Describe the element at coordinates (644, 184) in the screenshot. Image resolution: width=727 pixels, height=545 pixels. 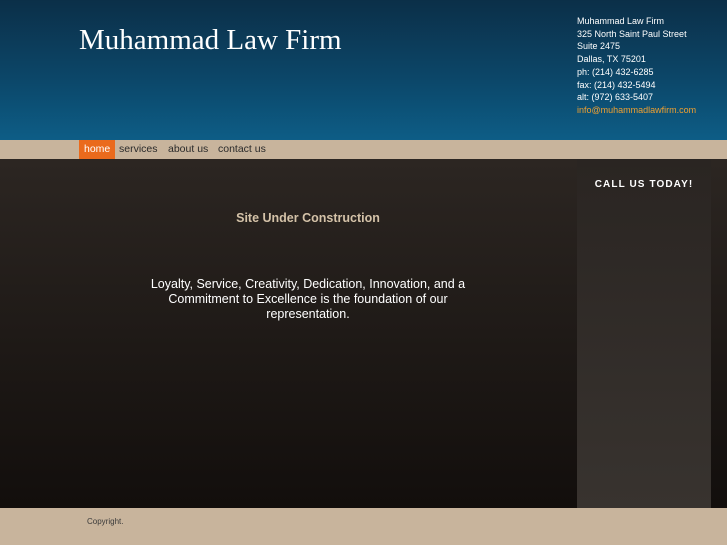
I see `sidebar-heading: CALL US TODAY!` at that location.